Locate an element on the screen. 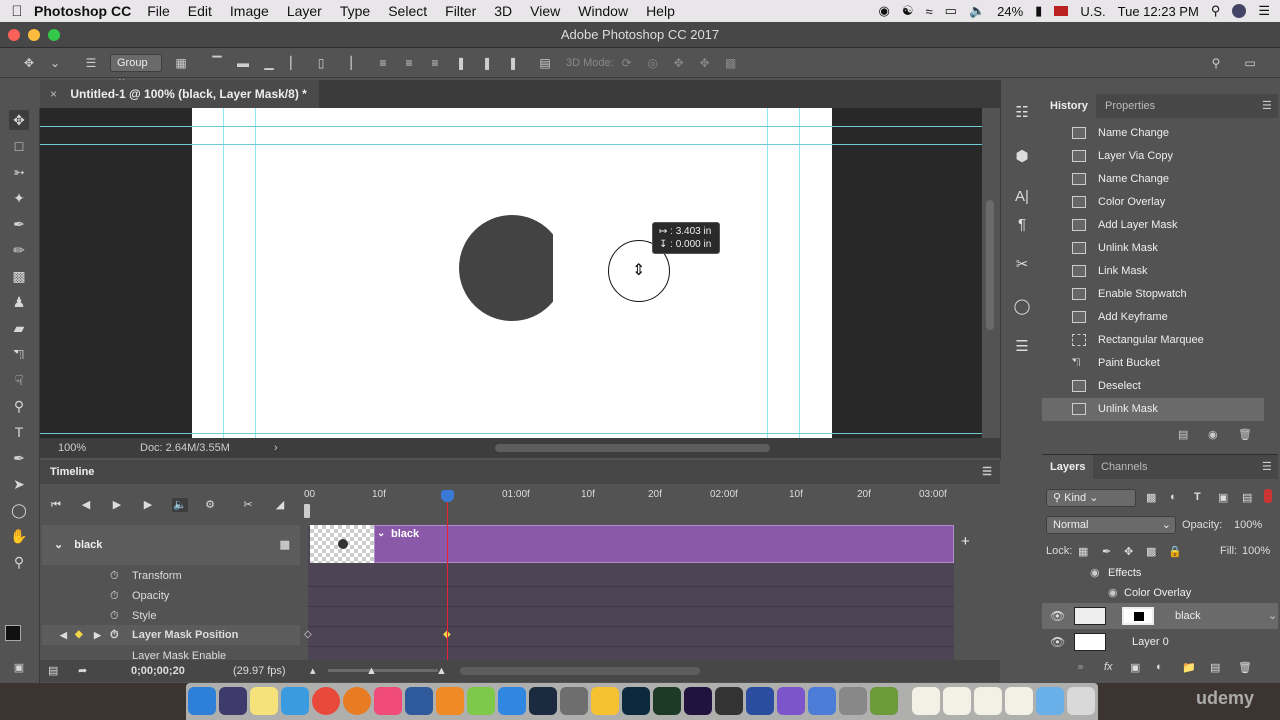 The image size is (1280, 720). transition-icon: ◢ is located at coordinates (280, 505).